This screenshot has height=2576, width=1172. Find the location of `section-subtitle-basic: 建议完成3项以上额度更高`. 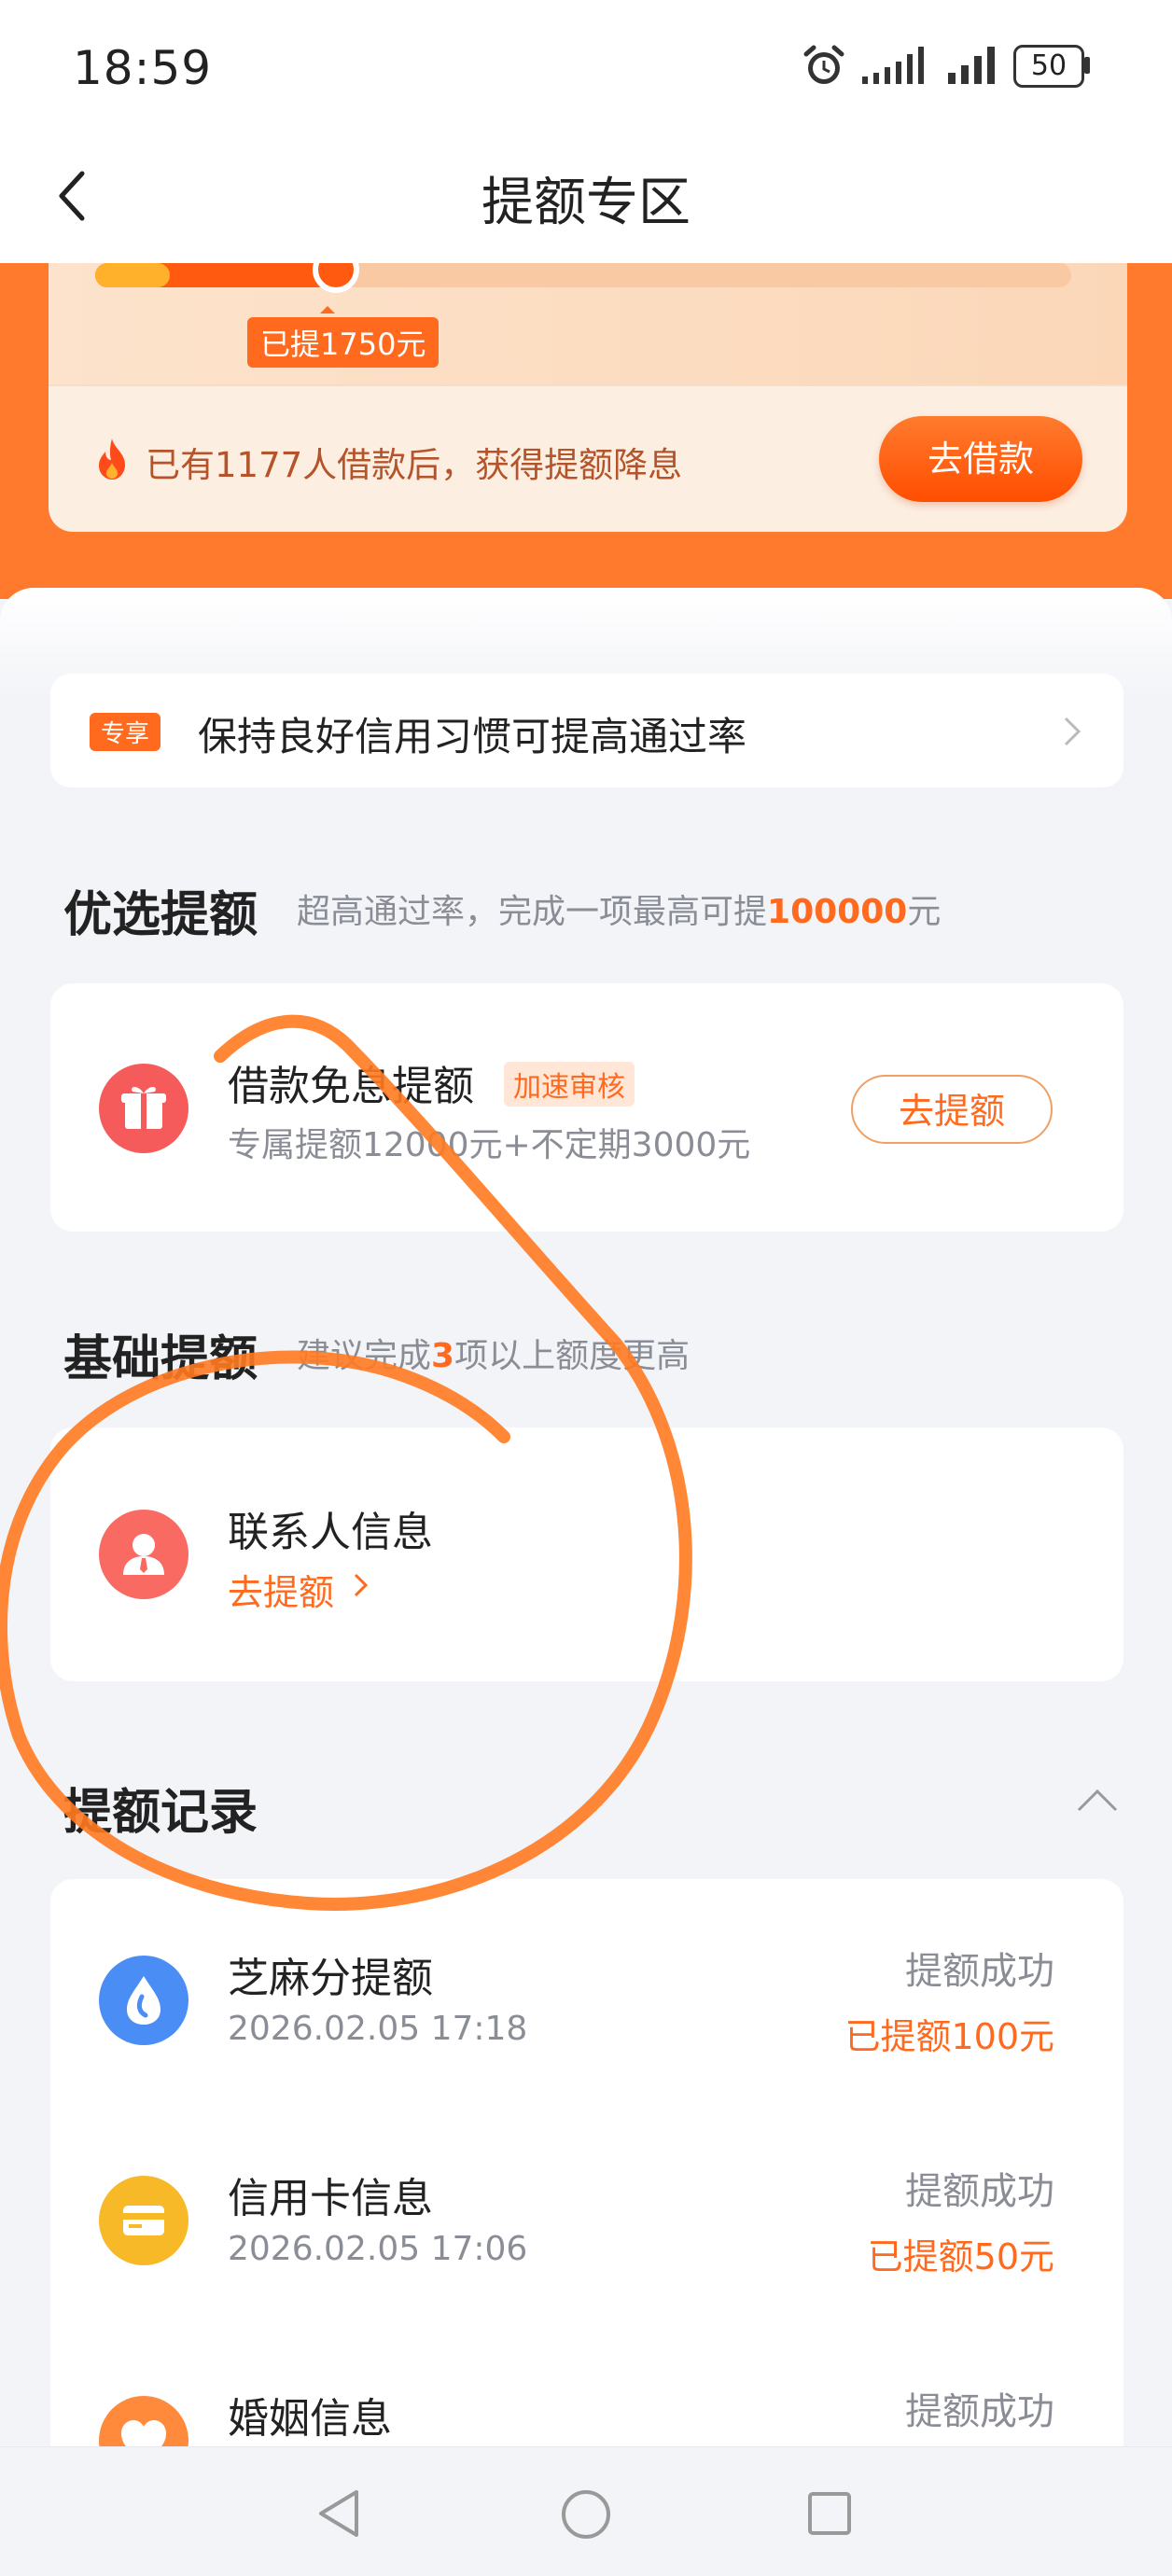

section-subtitle-basic: 建议完成3项以上额度更高 is located at coordinates (494, 1356).